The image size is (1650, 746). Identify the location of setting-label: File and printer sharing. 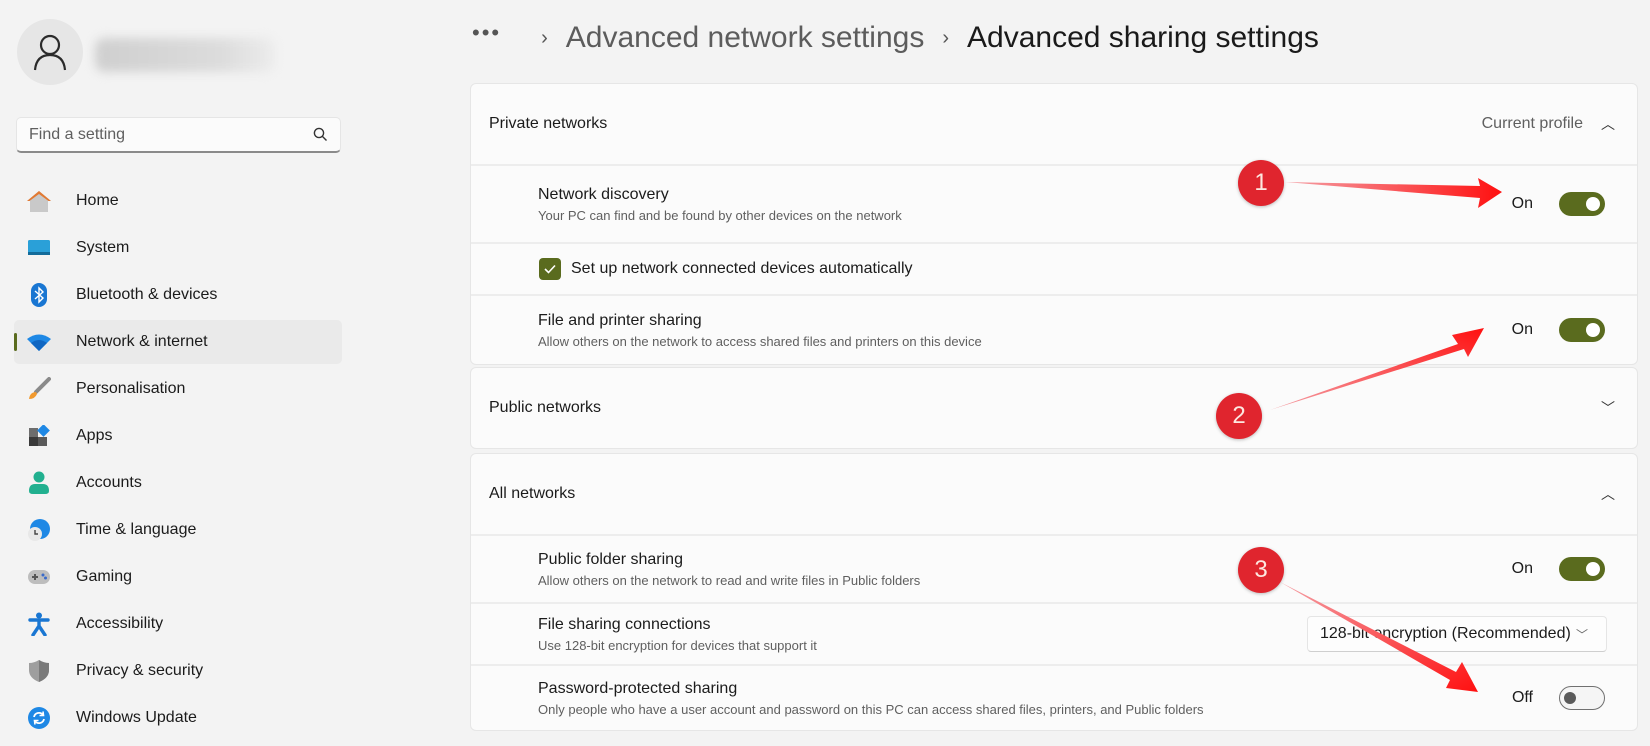
(620, 320).